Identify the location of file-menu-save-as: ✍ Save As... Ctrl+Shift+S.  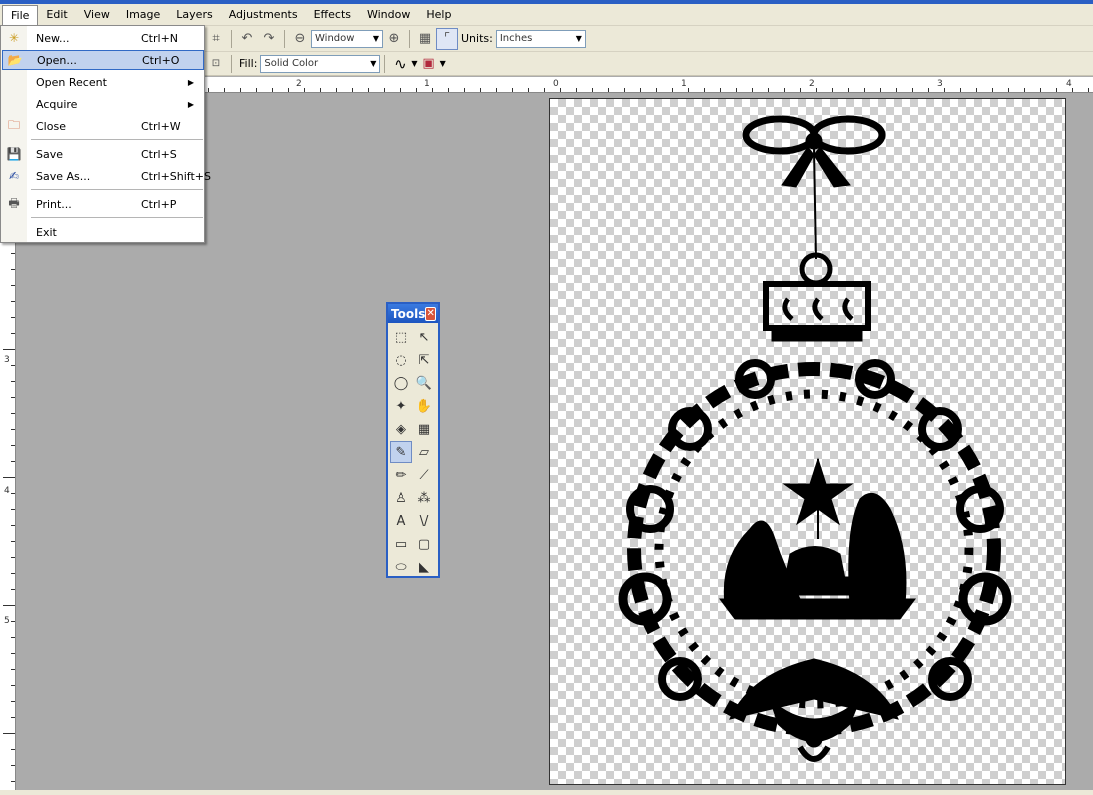
(106, 176).